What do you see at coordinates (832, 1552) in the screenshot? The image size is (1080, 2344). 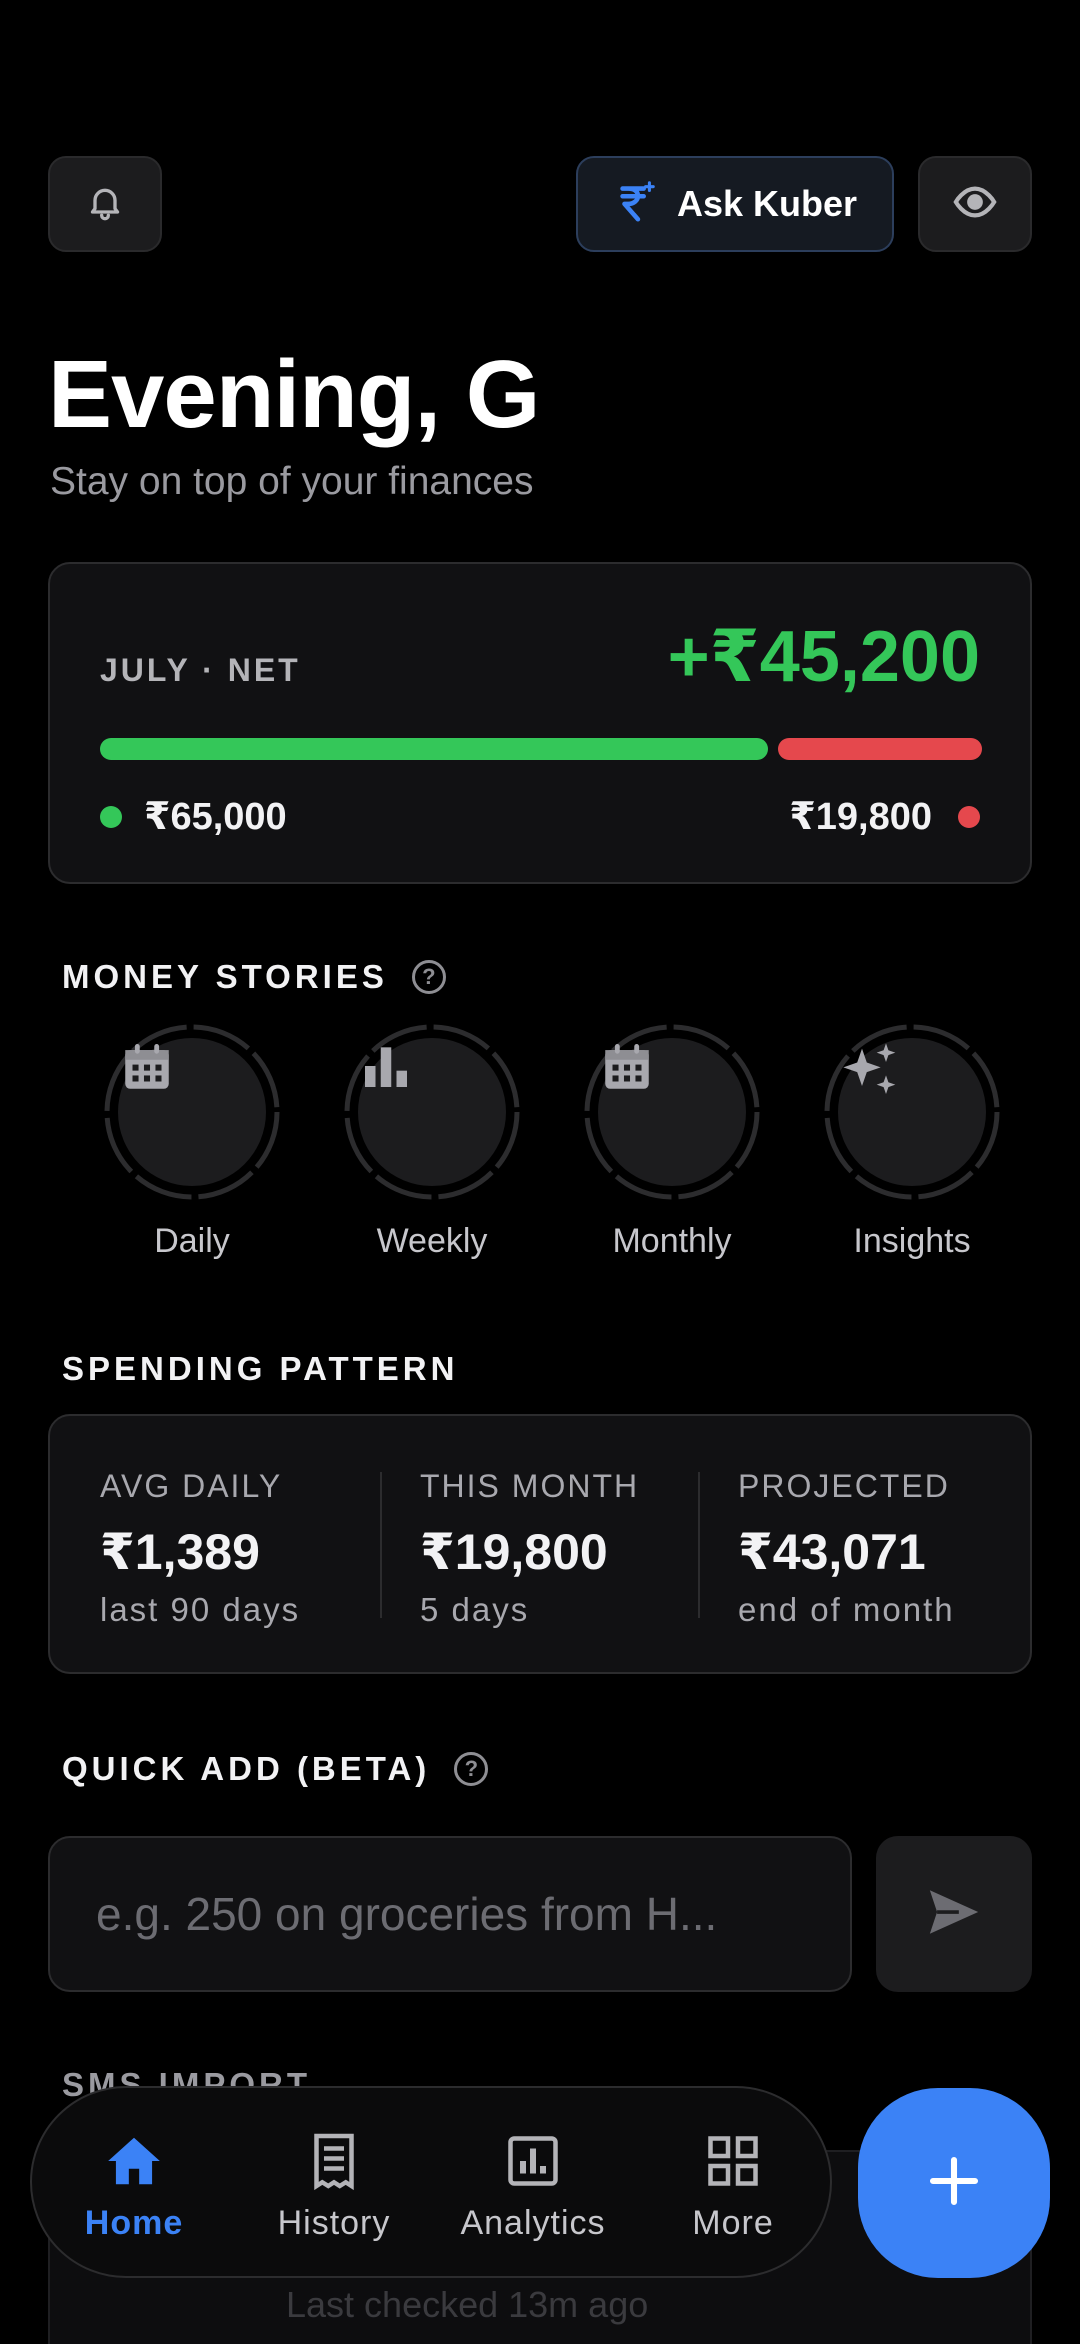 I see `stat-value: ₹43,071` at bounding box center [832, 1552].